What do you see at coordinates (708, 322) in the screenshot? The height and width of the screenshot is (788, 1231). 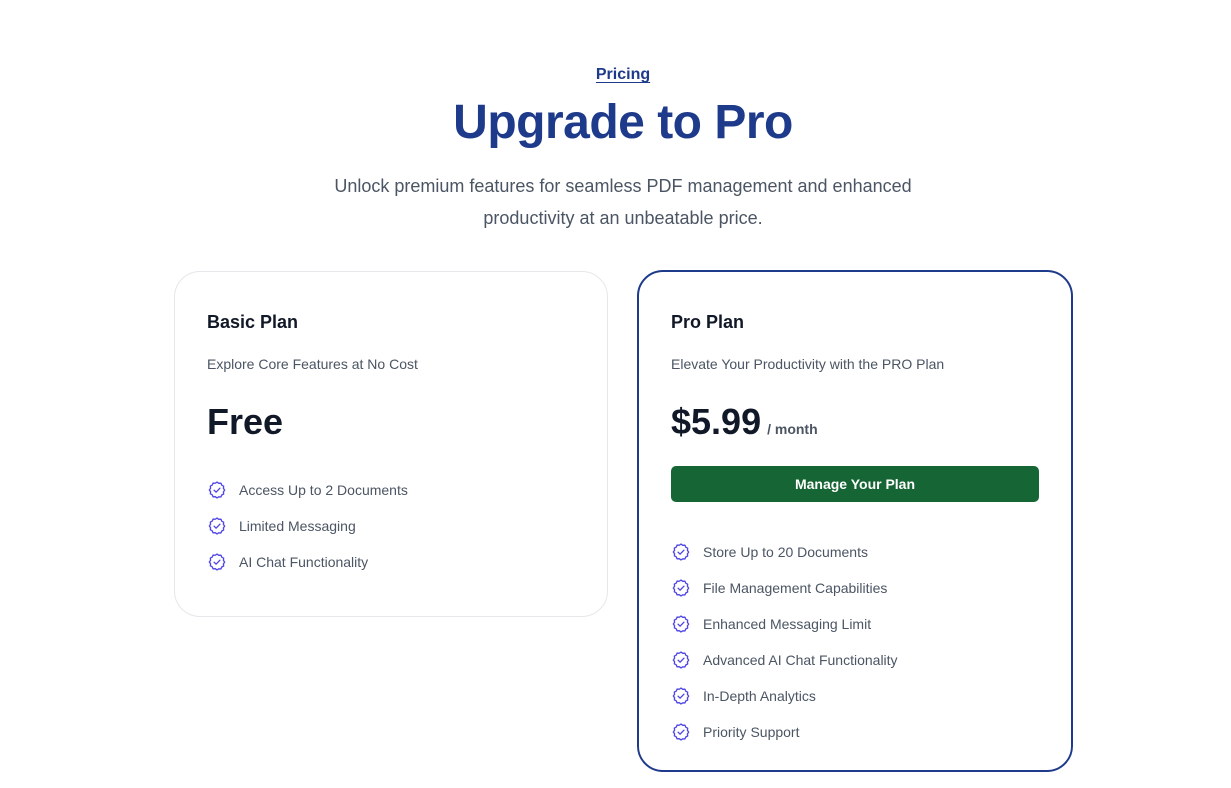 I see `plan-name: Pro Plan` at bounding box center [708, 322].